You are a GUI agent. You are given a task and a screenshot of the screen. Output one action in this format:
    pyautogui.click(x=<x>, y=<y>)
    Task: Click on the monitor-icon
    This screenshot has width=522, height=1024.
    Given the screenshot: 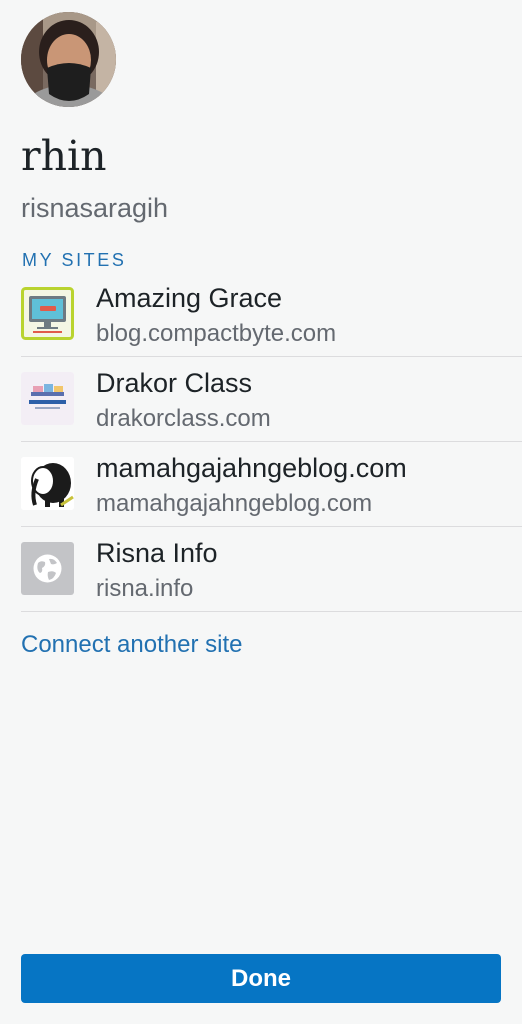 What is the action you would take?
    pyautogui.click(x=47, y=313)
    